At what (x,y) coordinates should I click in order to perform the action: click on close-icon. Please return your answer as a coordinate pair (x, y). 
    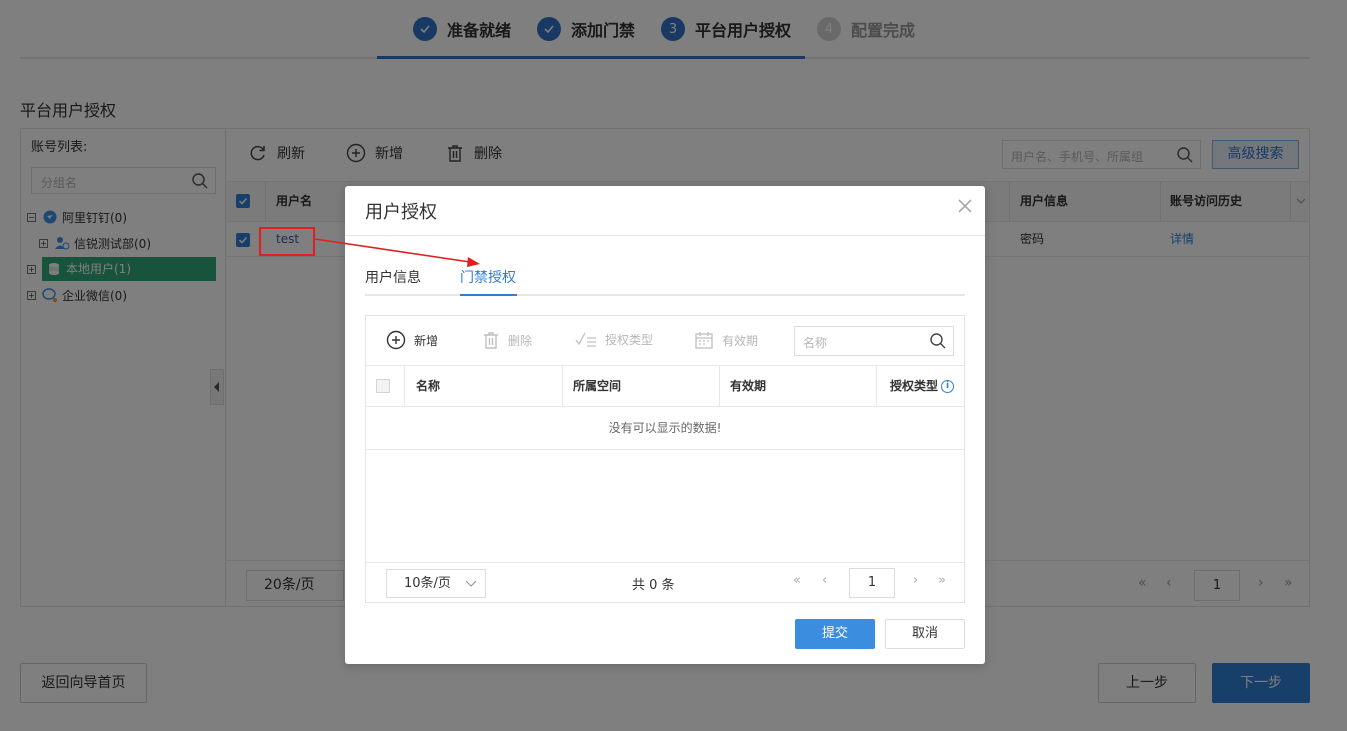
    Looking at the image, I should click on (965, 206).